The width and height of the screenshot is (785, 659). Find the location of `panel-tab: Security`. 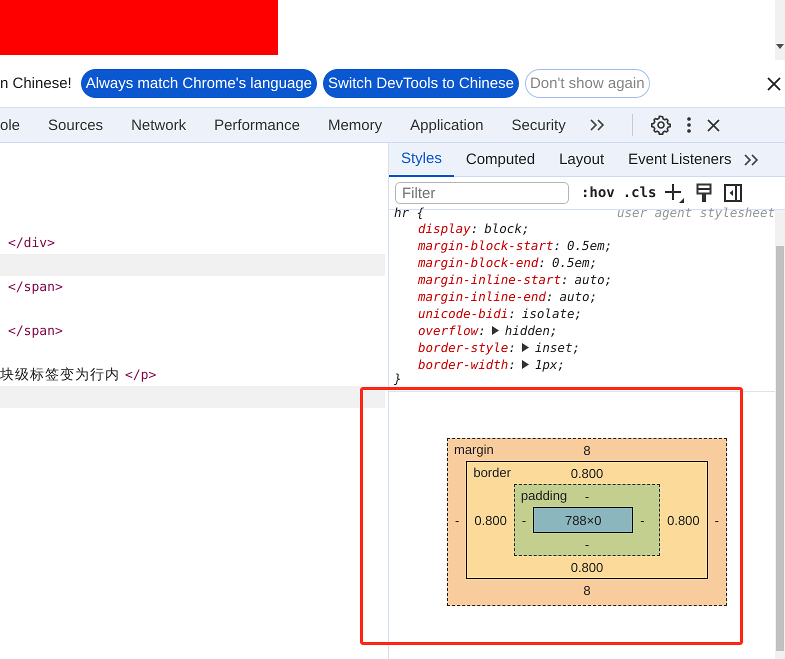

panel-tab: Security is located at coordinates (539, 125).